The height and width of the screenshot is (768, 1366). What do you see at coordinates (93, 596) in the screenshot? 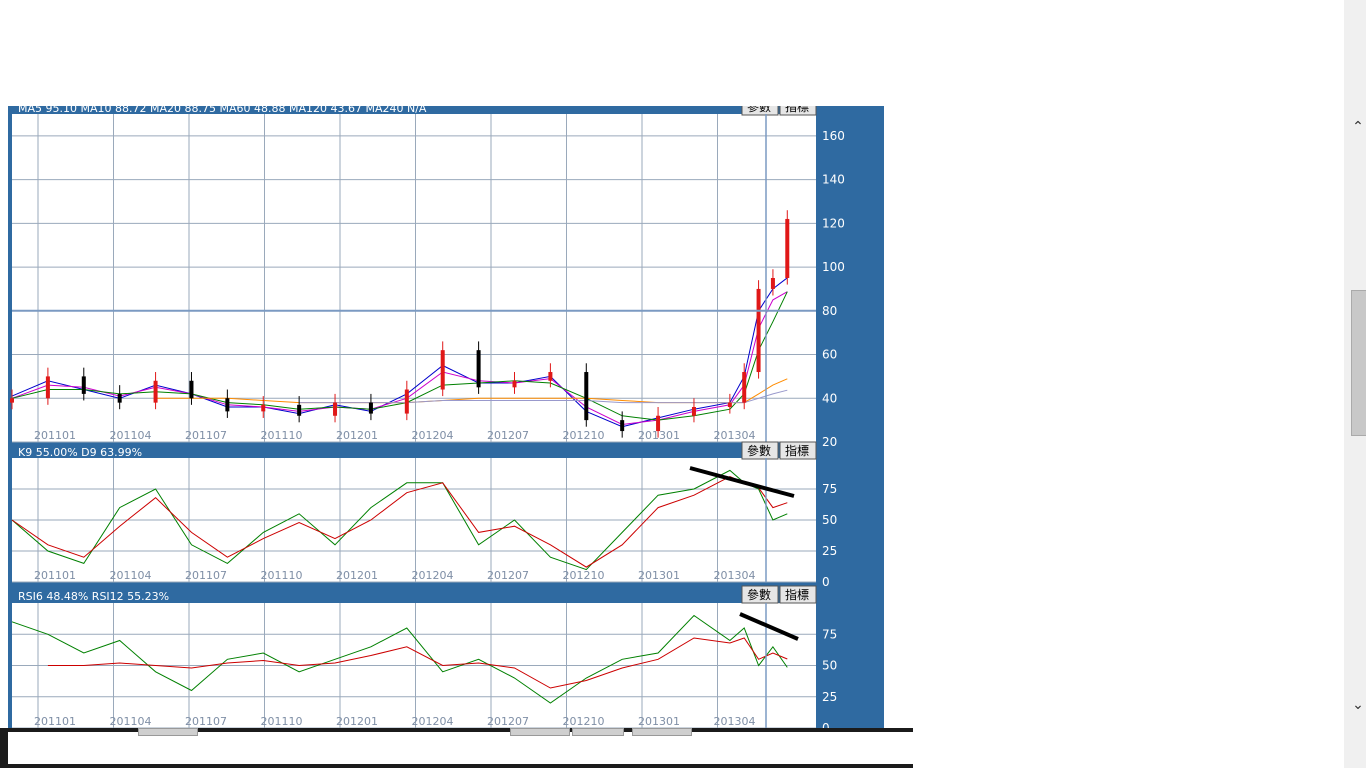
I see `rsi_panel-legend: RSI6 48.48% RSI12 55.23%` at bounding box center [93, 596].